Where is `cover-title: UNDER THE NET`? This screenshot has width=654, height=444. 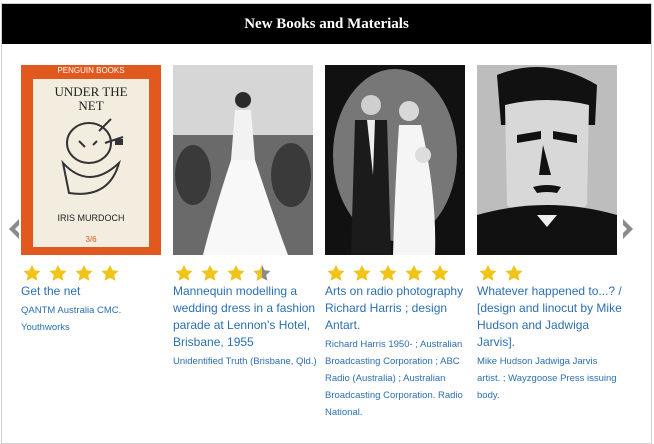
cover-title: UNDER THE NET is located at coordinates (91, 98).